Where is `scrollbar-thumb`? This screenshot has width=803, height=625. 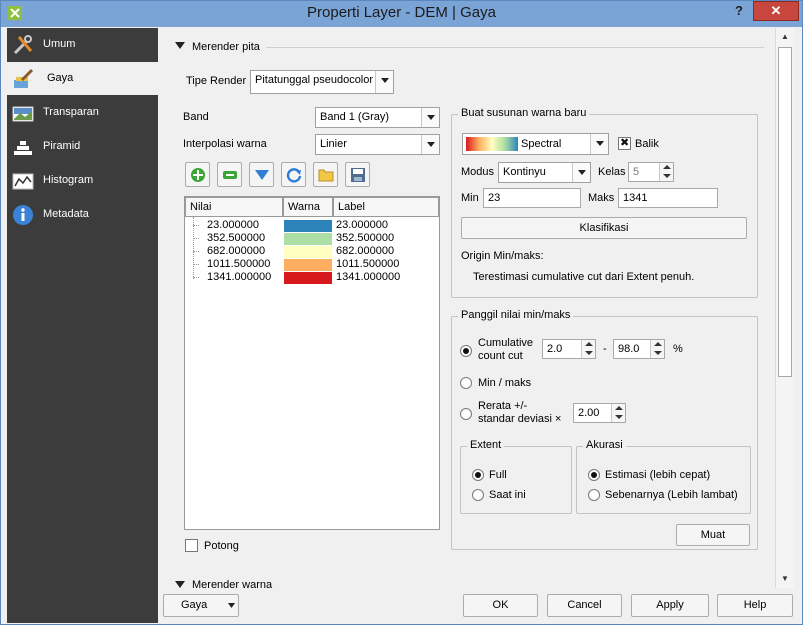 scrollbar-thumb is located at coordinates (785, 212).